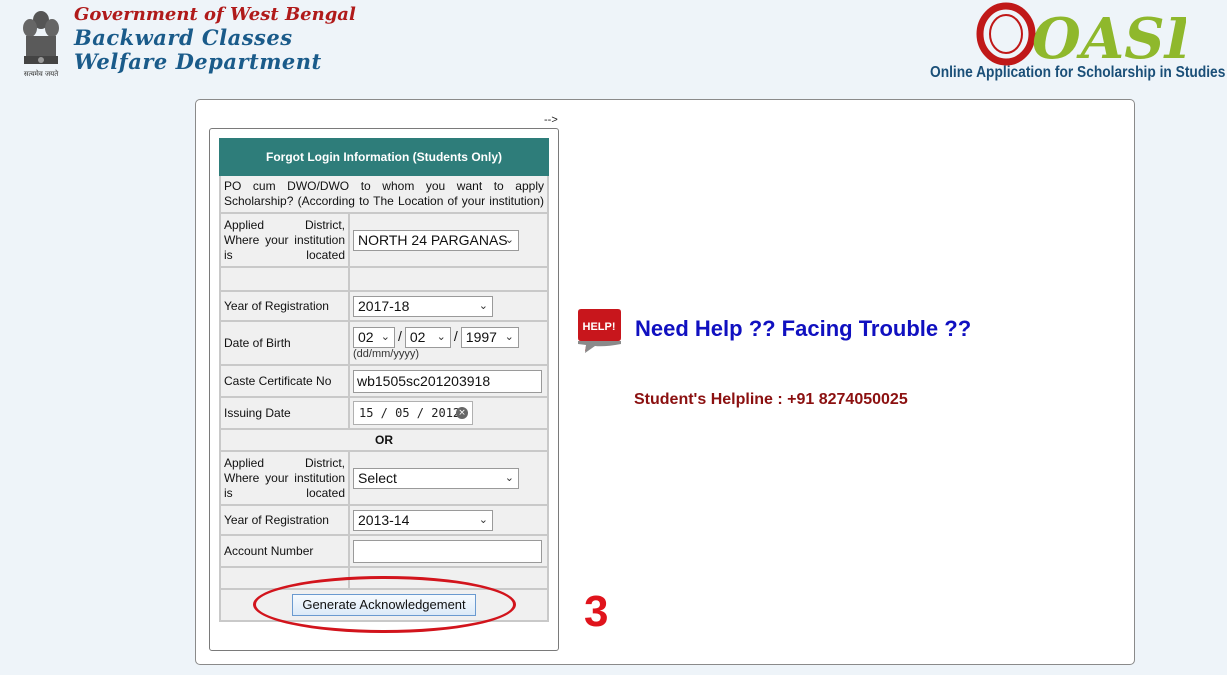  Describe the element at coordinates (436, 478) in the screenshot. I see `district-select-alt: Select ⌄` at that location.